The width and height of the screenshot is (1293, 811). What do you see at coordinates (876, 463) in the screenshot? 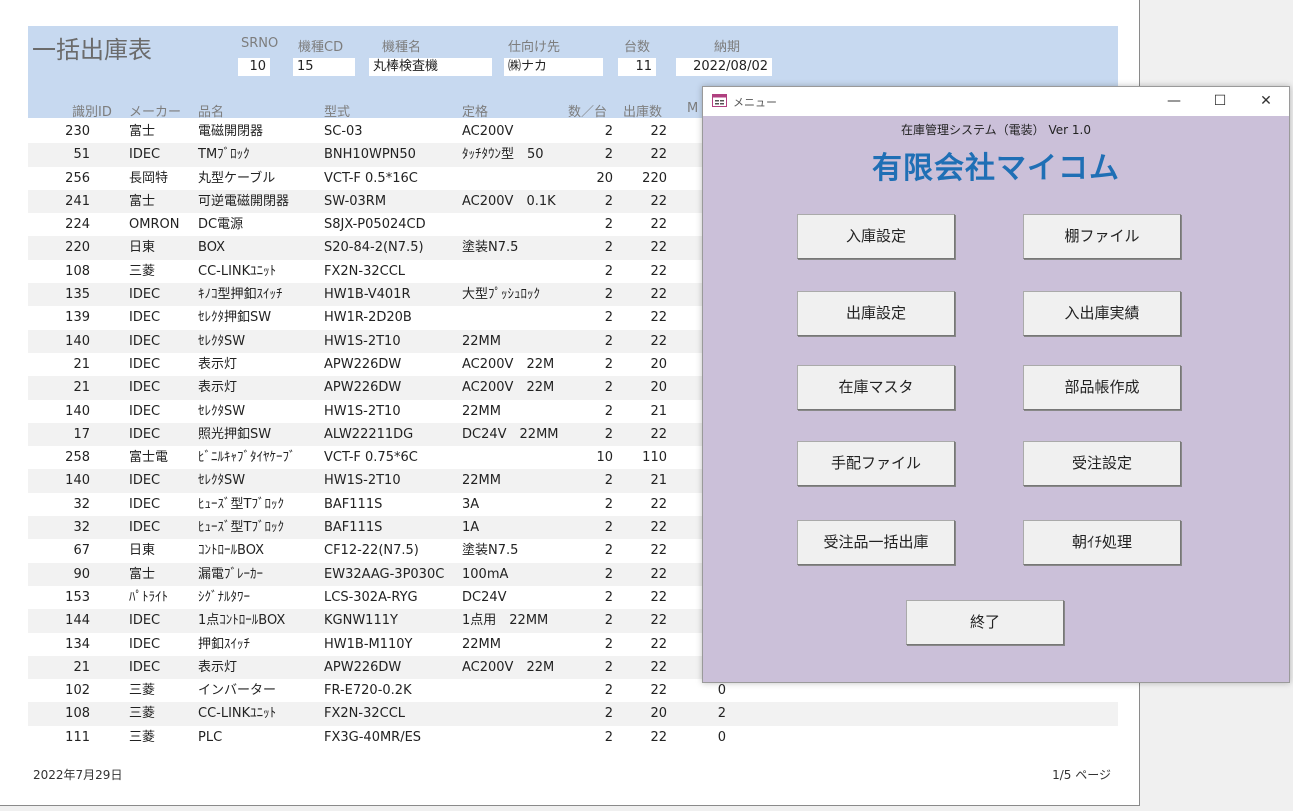
I see `order-file-button: 手配ファイル` at bounding box center [876, 463].